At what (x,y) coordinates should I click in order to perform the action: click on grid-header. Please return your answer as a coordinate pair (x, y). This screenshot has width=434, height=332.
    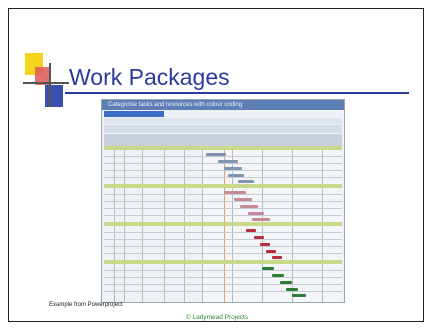
    Looking at the image, I should click on (223, 140).